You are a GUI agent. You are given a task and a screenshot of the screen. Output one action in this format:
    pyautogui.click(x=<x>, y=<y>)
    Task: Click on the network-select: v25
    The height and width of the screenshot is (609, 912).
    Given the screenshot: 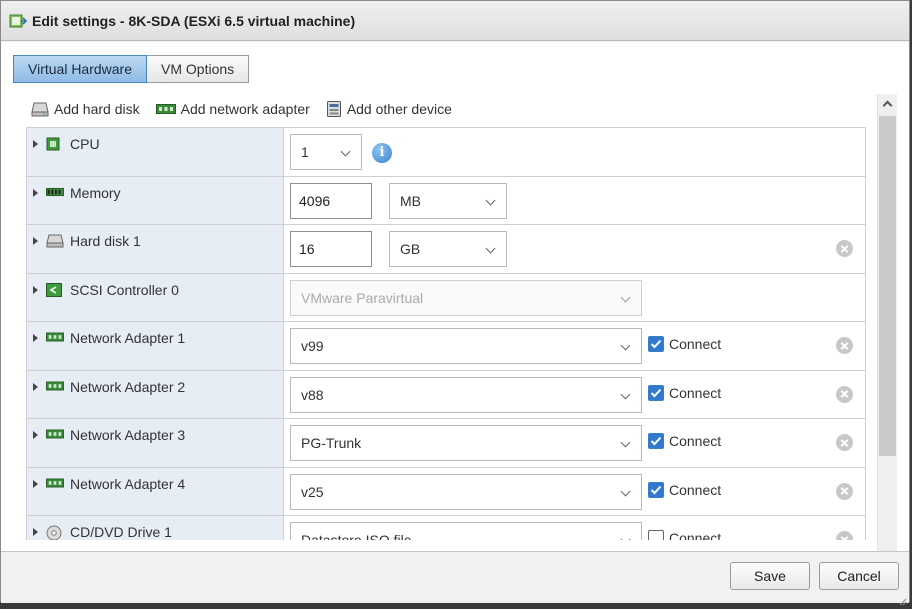 What is the action you would take?
    pyautogui.click(x=466, y=491)
    